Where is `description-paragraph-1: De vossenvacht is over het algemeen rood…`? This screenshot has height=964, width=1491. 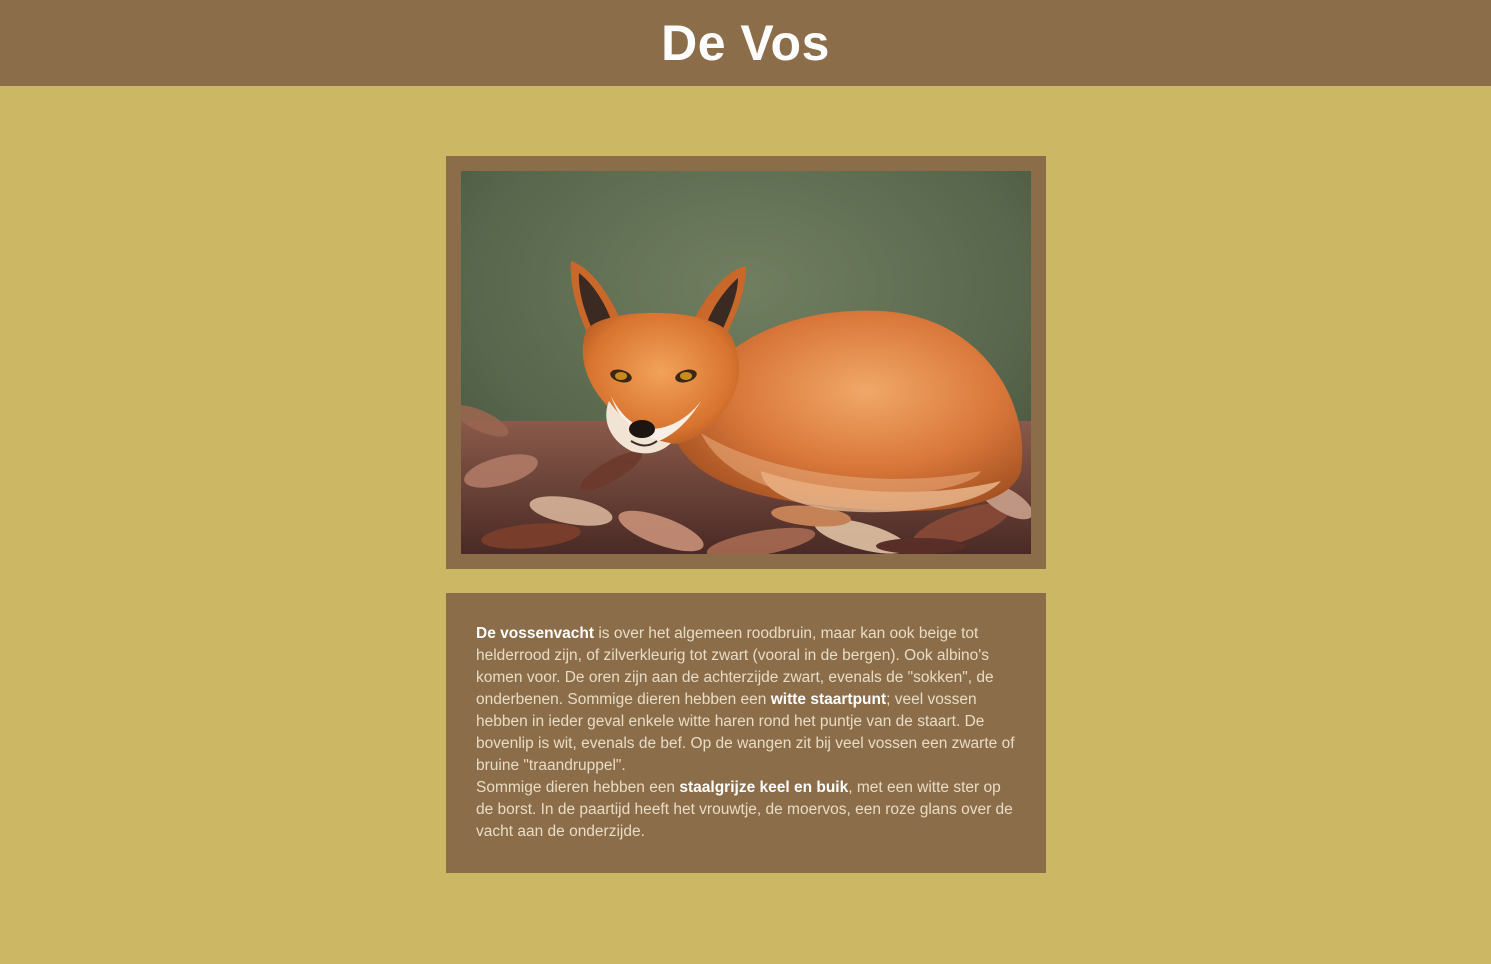 description-paragraph-1: De vossenvacht is over het algemeen rood… is located at coordinates (746, 700).